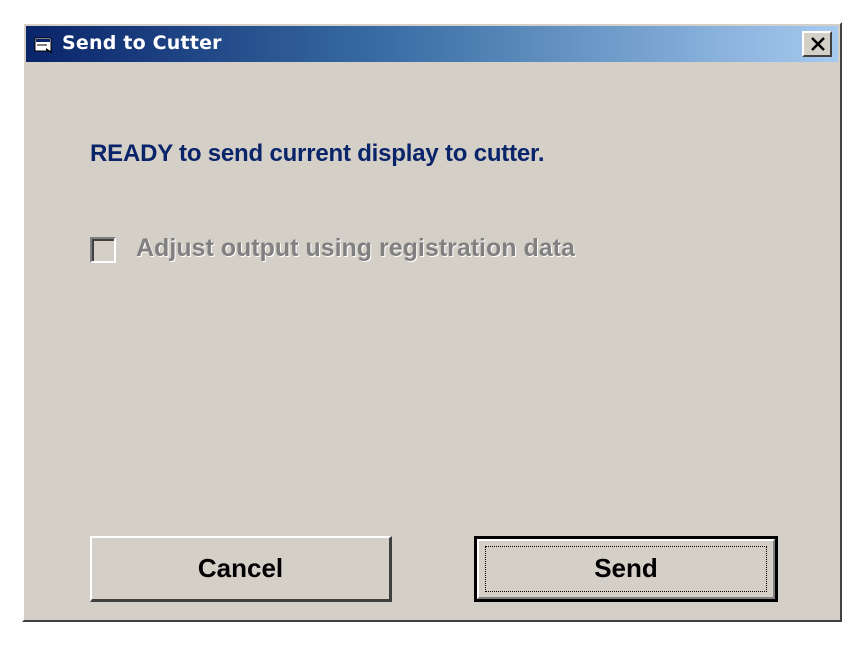 The width and height of the screenshot is (844, 649). I want to click on cancel-button-label: Cancel, so click(240, 568).